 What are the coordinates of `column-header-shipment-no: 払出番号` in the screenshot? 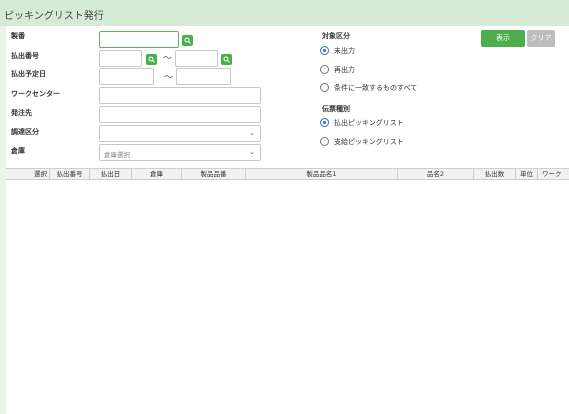 It's located at (70, 174).